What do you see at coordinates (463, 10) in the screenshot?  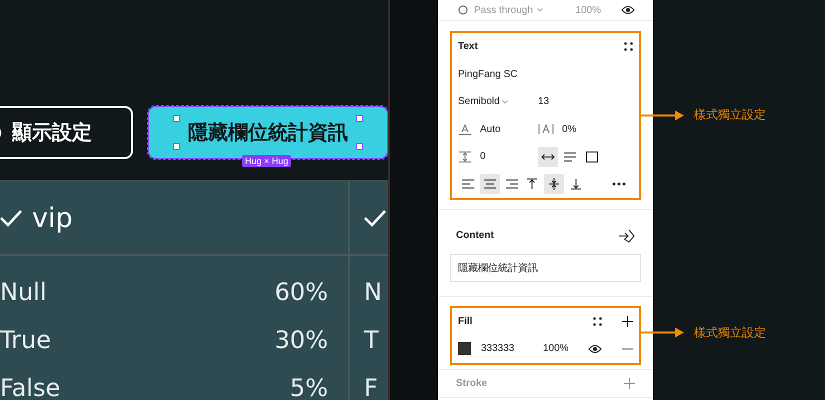 I see `blend-icon` at bounding box center [463, 10].